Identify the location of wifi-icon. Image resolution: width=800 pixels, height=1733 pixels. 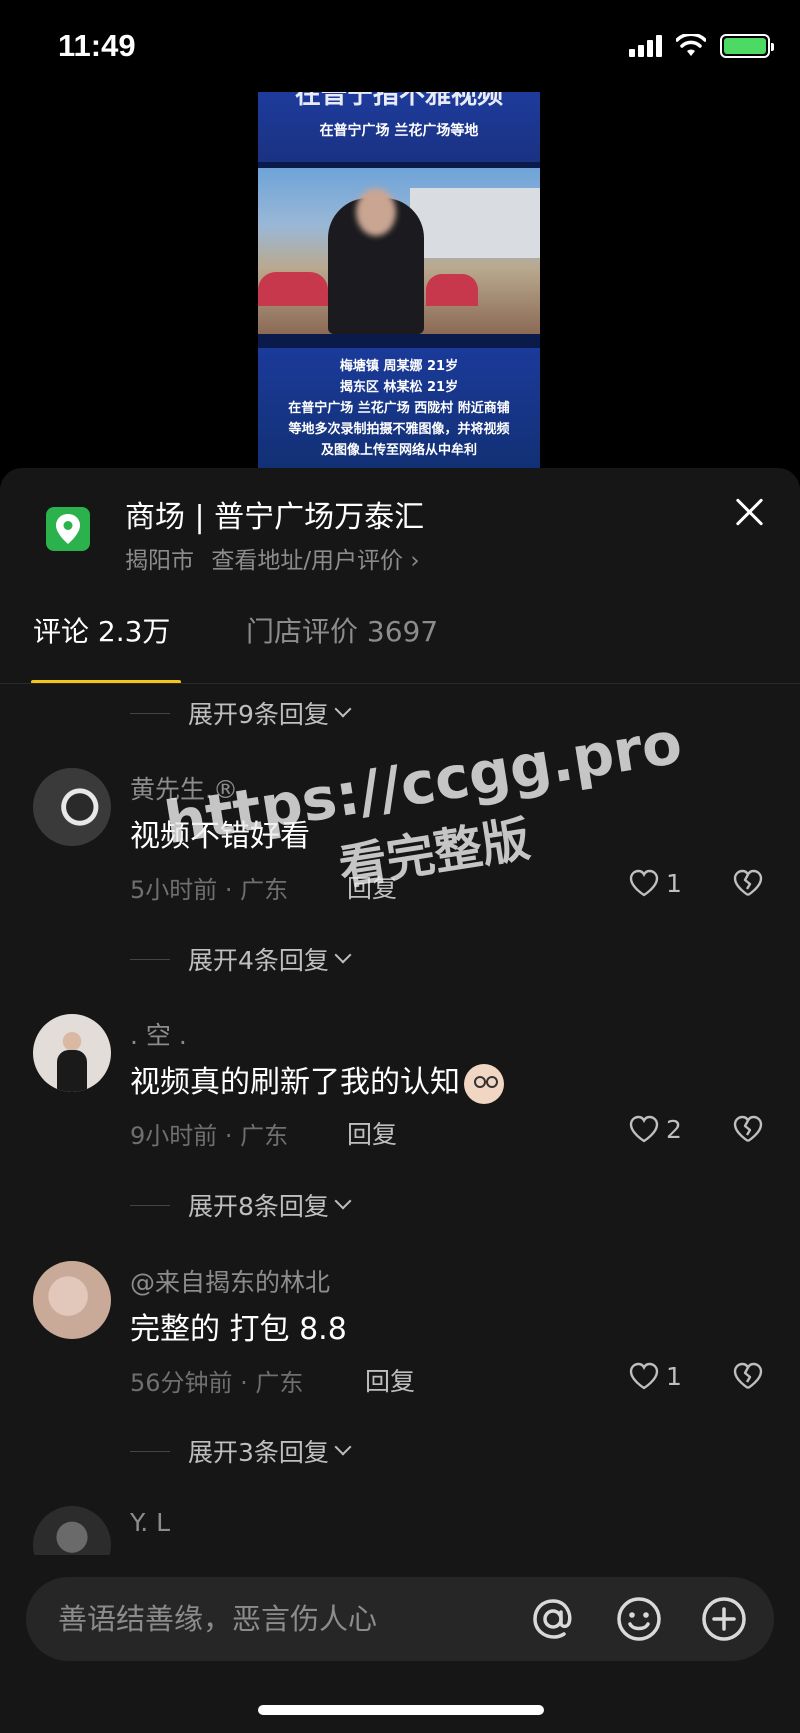
(691, 45).